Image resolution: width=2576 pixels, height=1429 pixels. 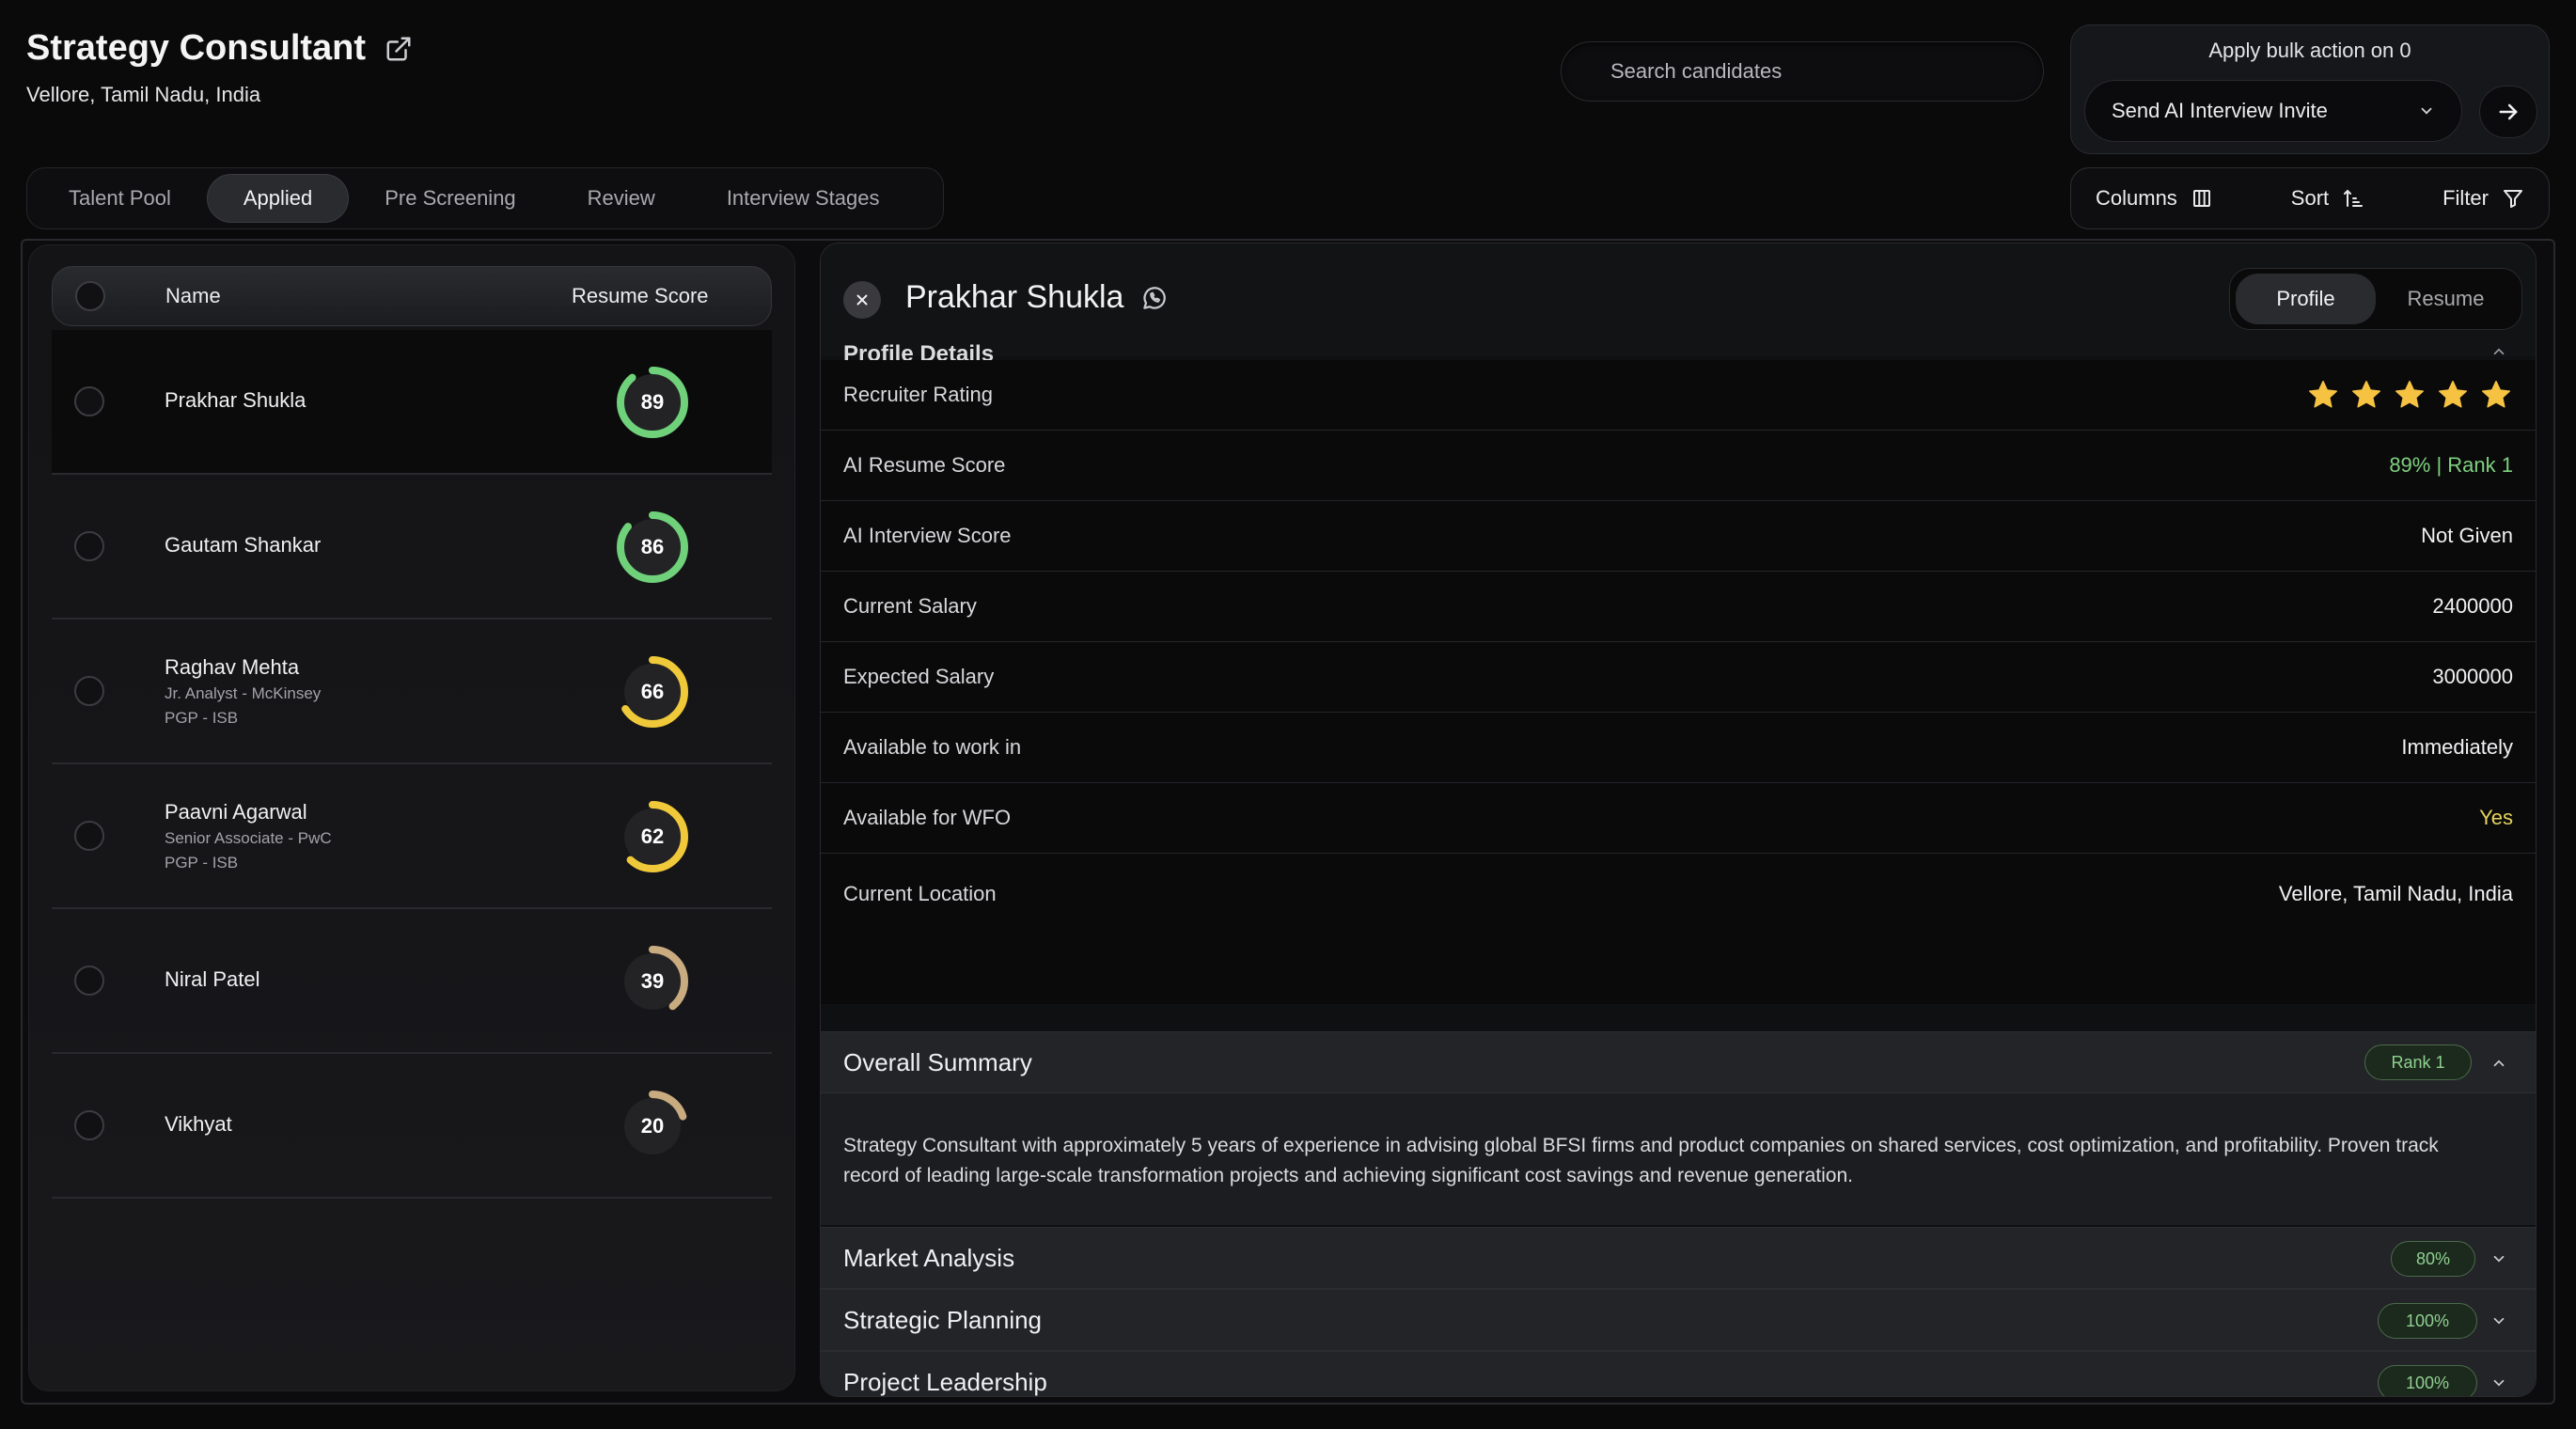 I want to click on field-recruiter-rating: Recruiter Rating, so click(x=1679, y=396).